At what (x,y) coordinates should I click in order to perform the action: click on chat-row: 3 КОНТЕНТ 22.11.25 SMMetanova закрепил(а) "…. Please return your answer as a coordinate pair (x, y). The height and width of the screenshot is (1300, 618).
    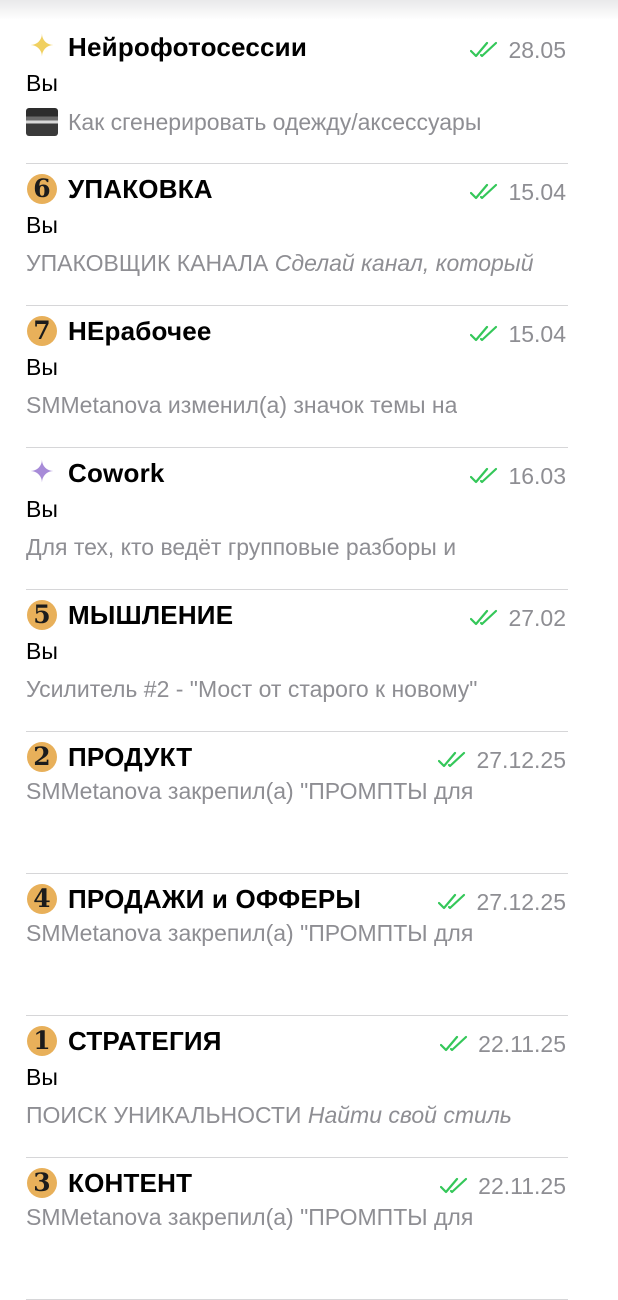
    Looking at the image, I should click on (309, 1229).